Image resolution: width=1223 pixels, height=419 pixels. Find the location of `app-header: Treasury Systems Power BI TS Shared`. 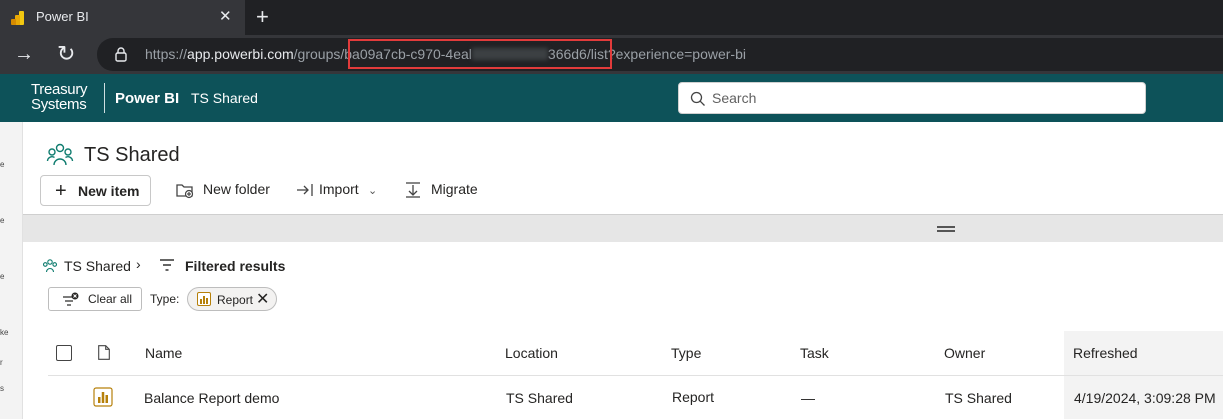

app-header: Treasury Systems Power BI TS Shared is located at coordinates (611, 98).